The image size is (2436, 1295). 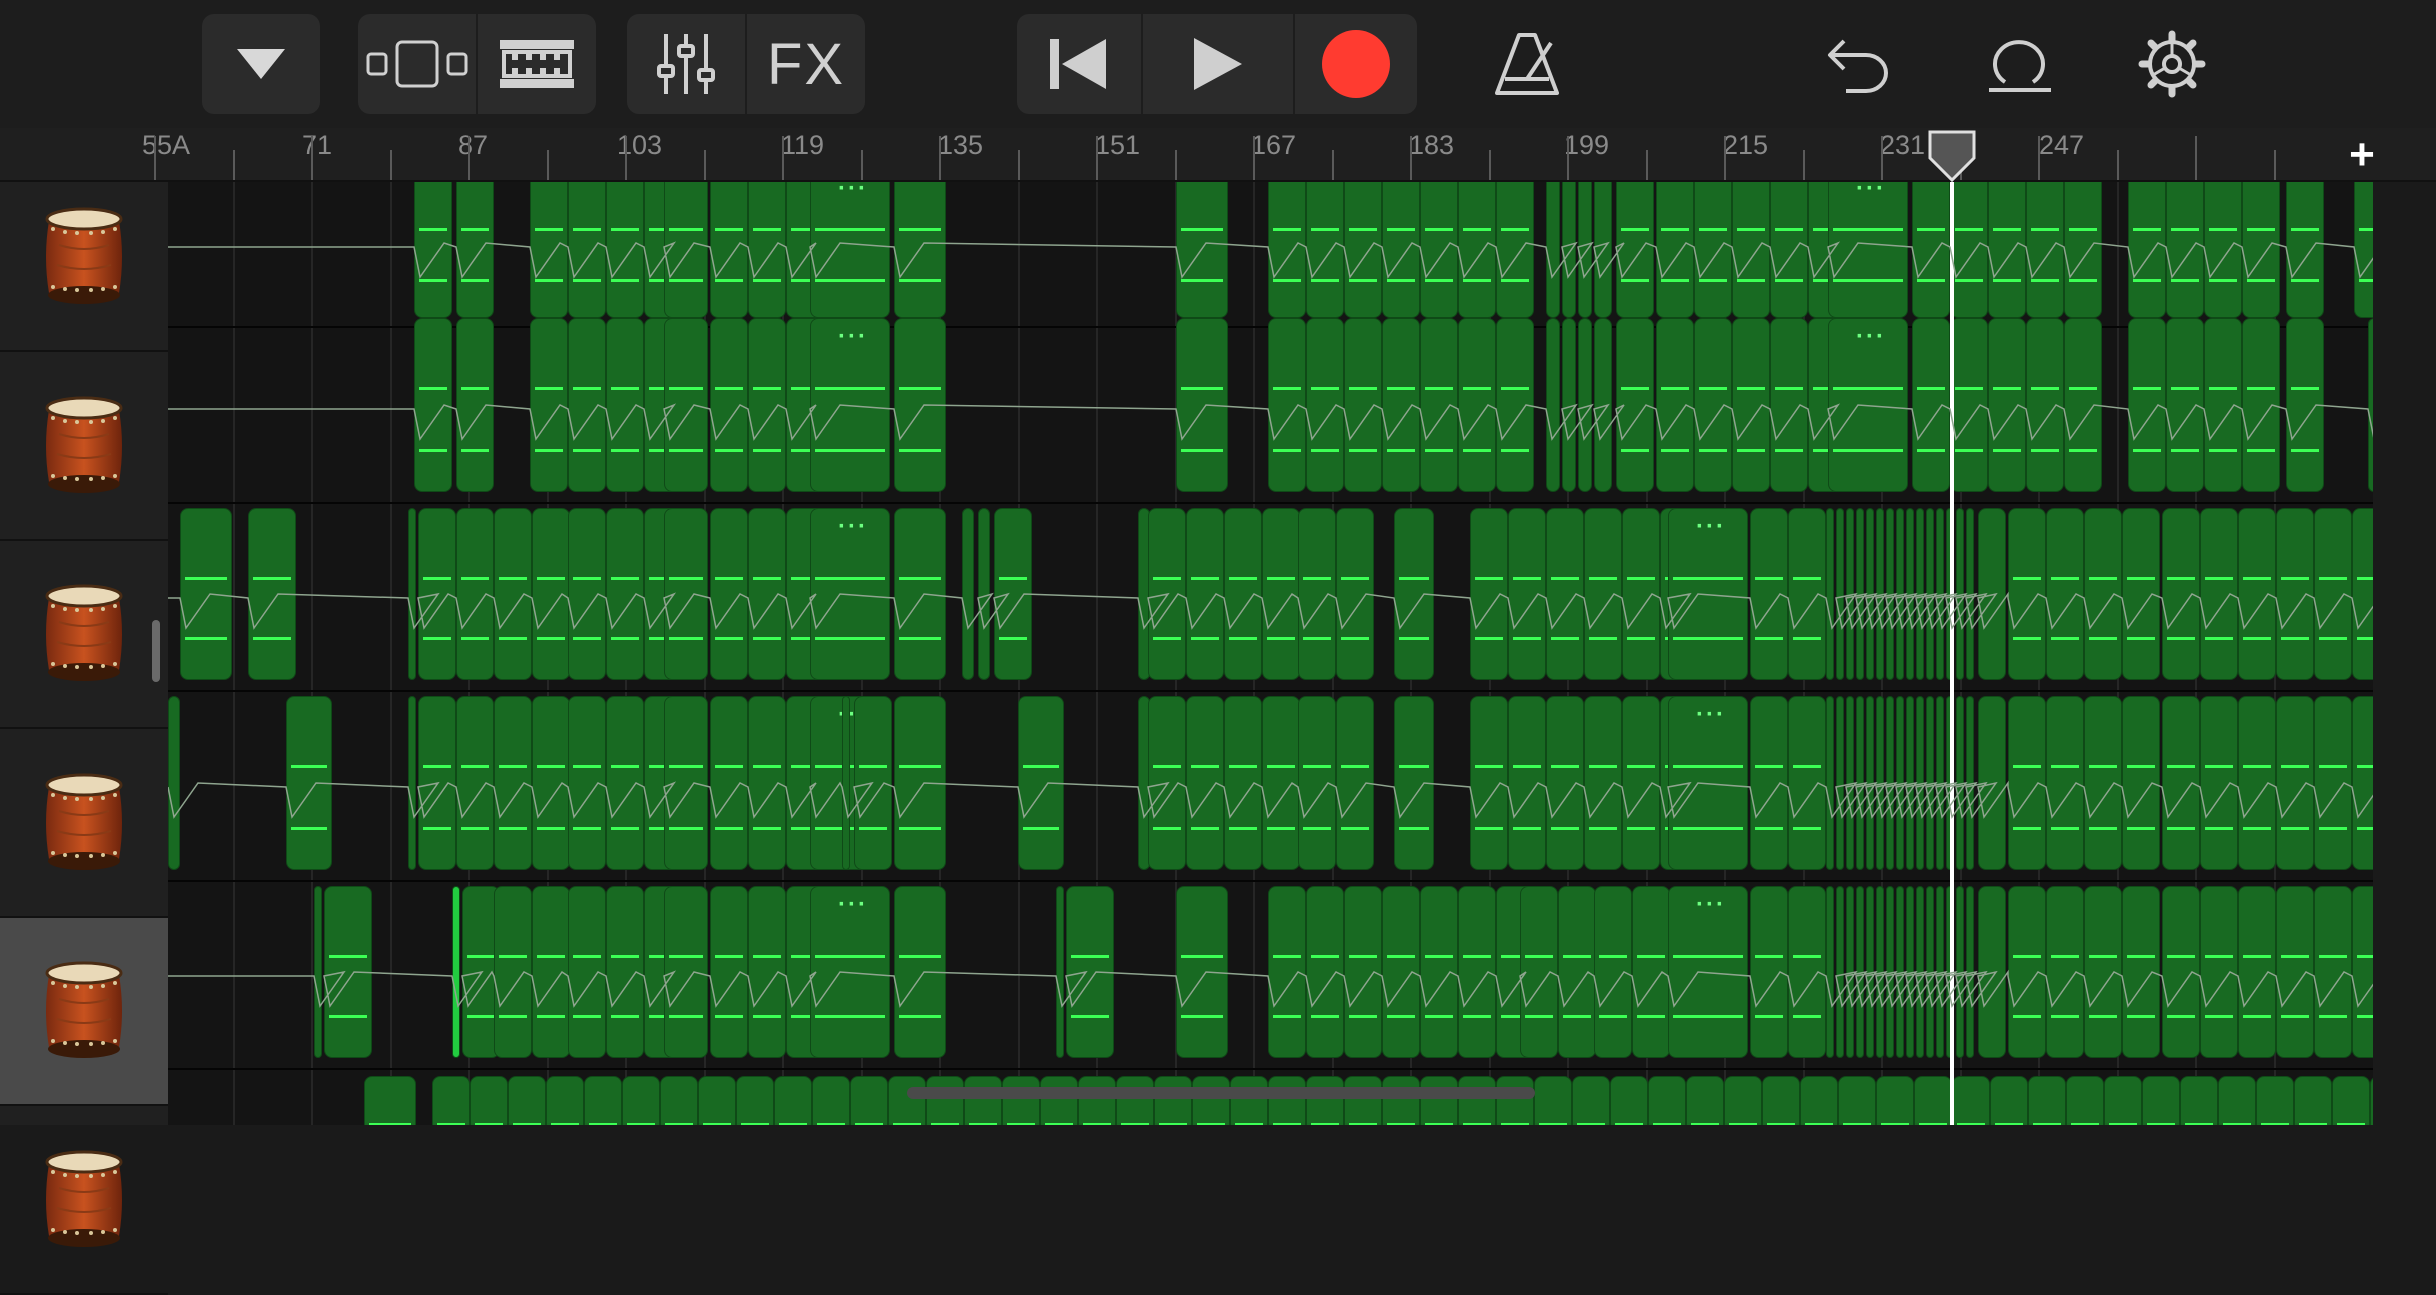 I want to click on fx-label: FX, so click(x=806, y=64).